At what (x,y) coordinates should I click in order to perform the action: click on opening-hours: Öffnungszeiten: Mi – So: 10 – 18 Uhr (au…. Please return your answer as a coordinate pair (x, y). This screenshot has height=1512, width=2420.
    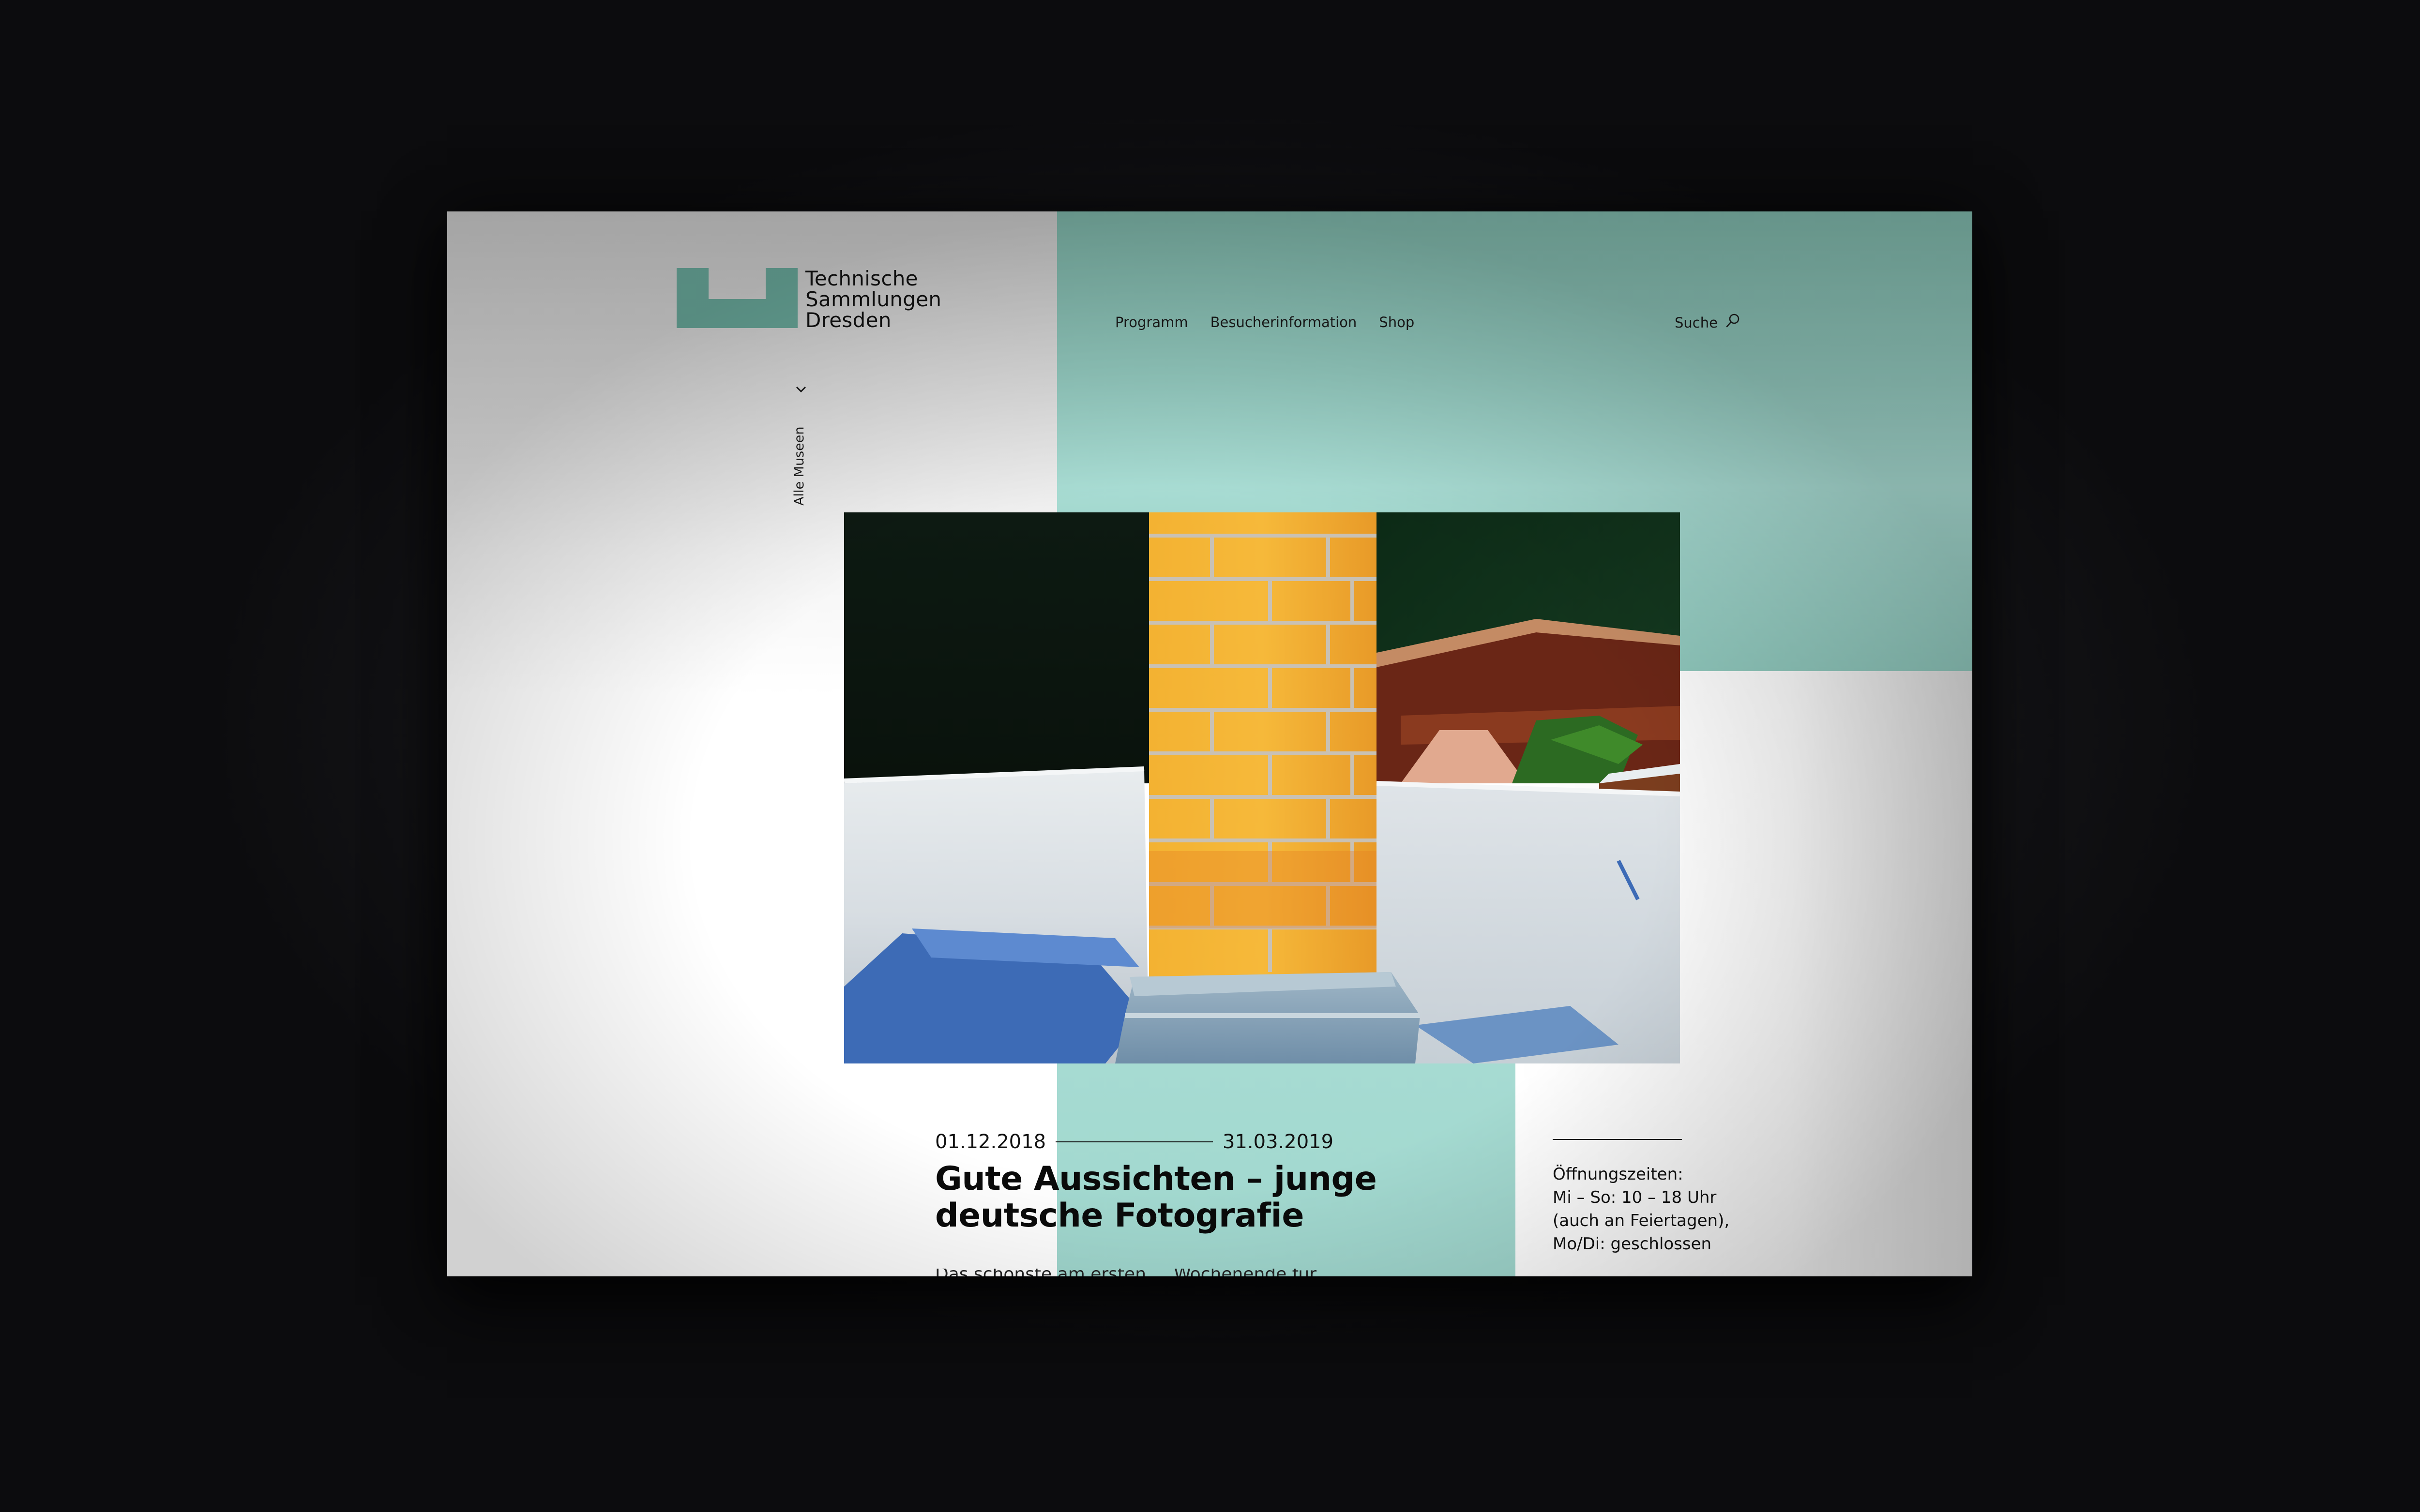
    Looking at the image, I should click on (1641, 1210).